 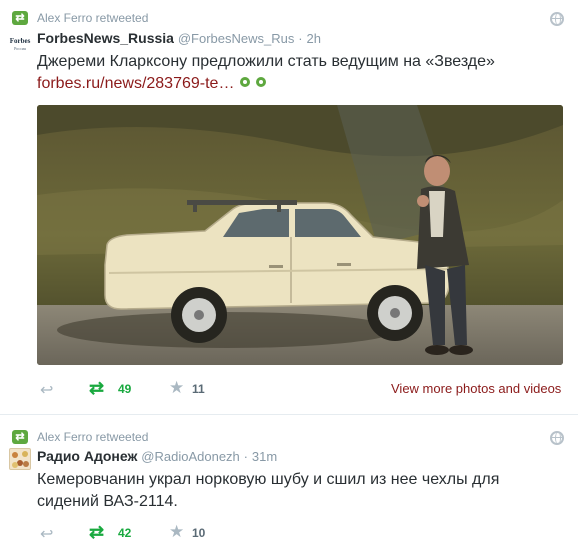 What do you see at coordinates (476, 388) in the screenshot?
I see `view-more-link: View more photos and videos` at bounding box center [476, 388].